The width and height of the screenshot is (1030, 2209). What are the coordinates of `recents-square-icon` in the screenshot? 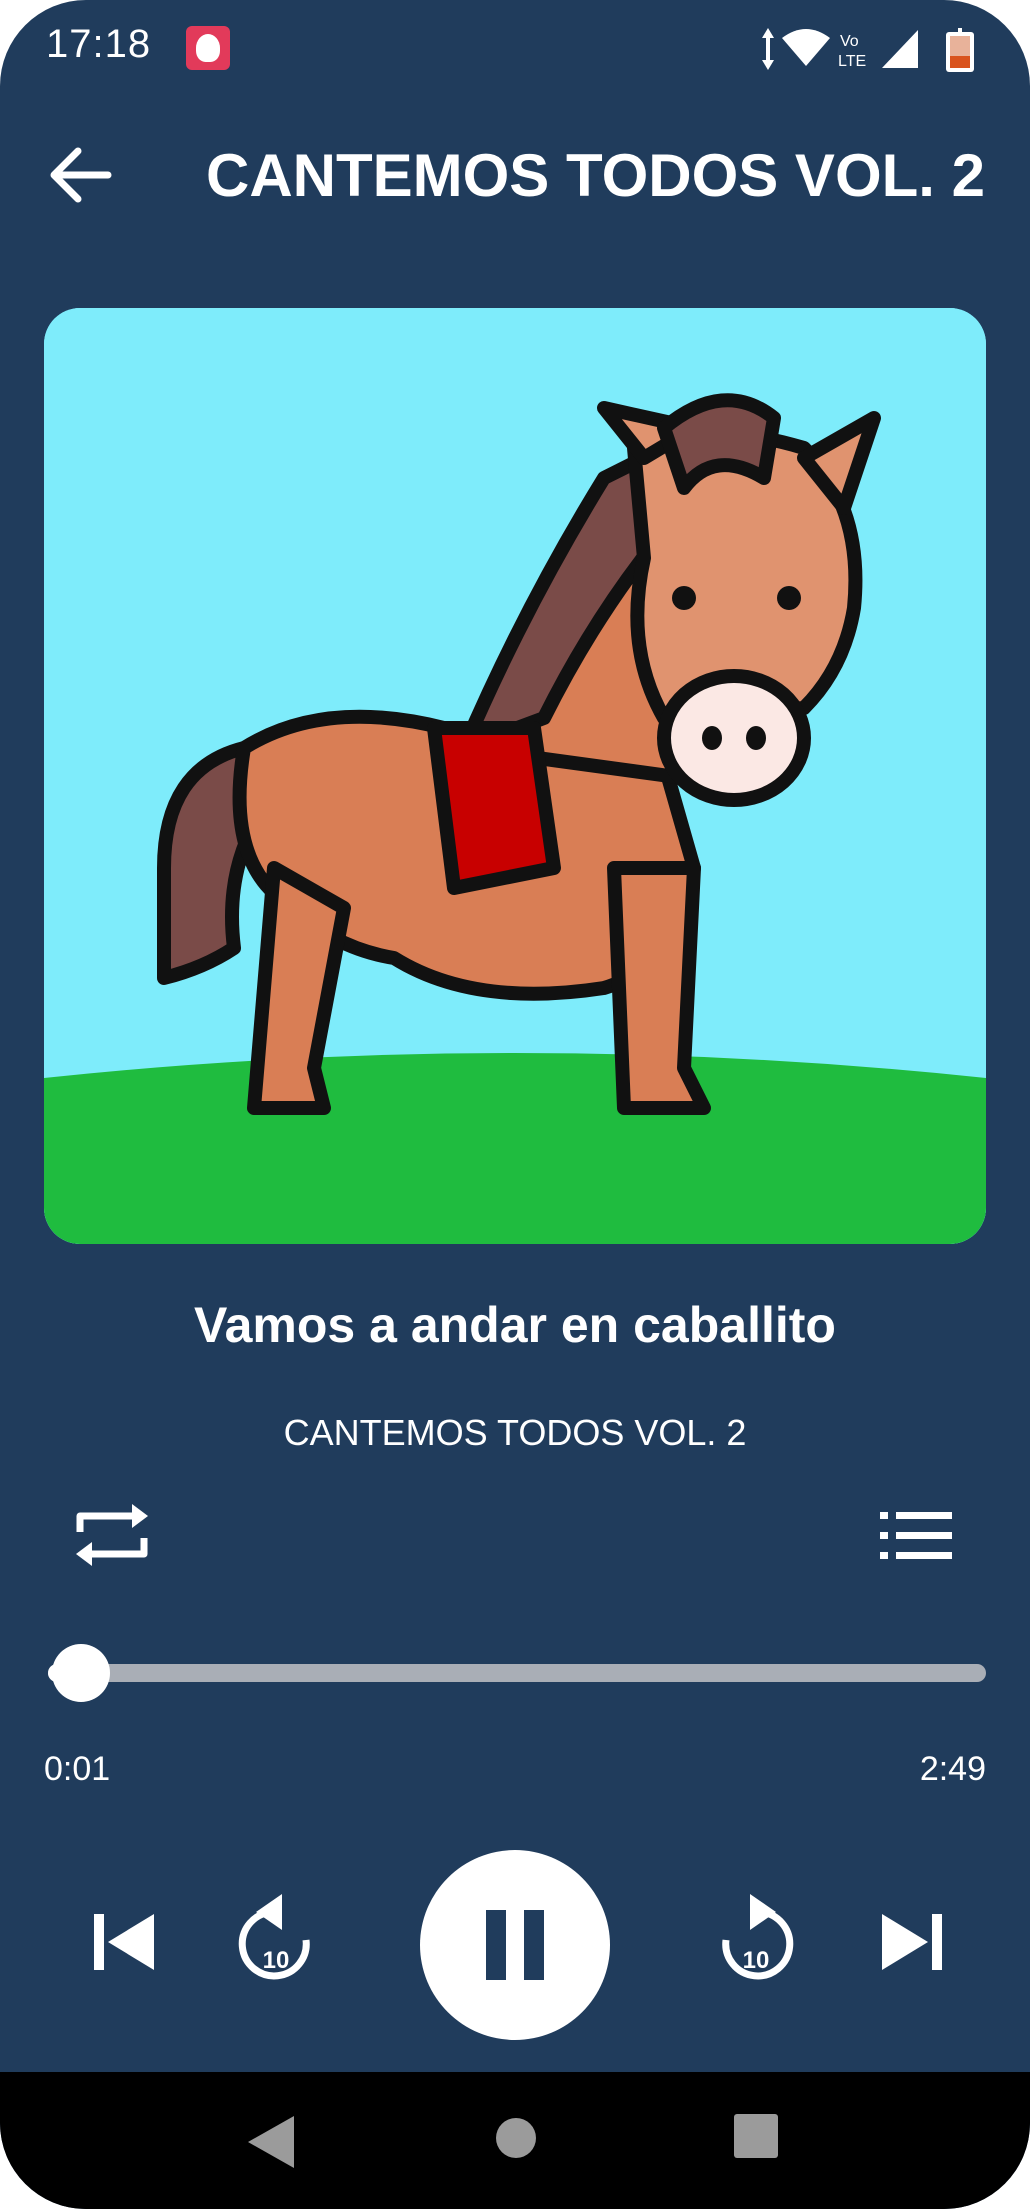 It's located at (756, 2136).